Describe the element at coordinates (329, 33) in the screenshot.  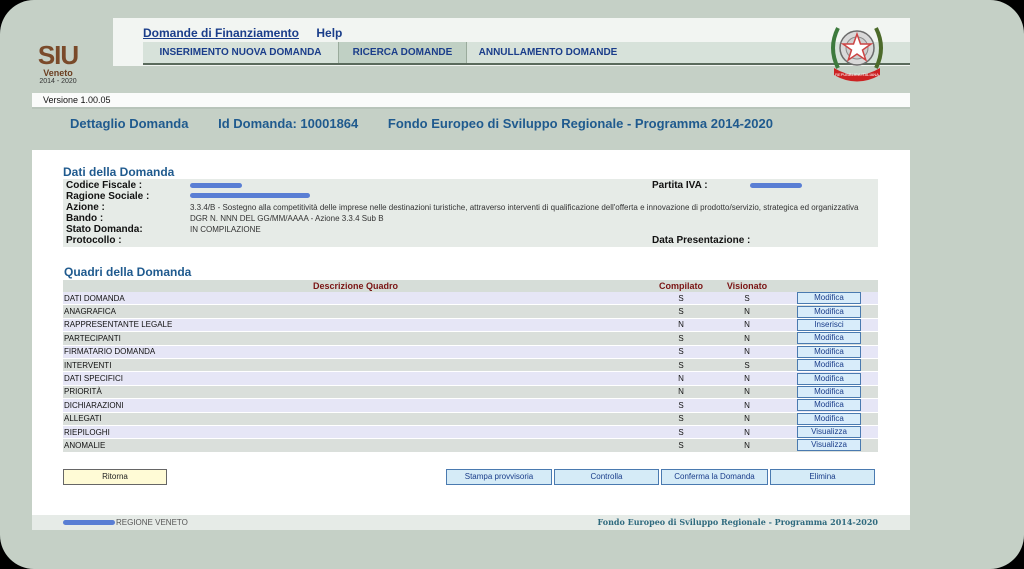
I see `link-help: Help` at that location.